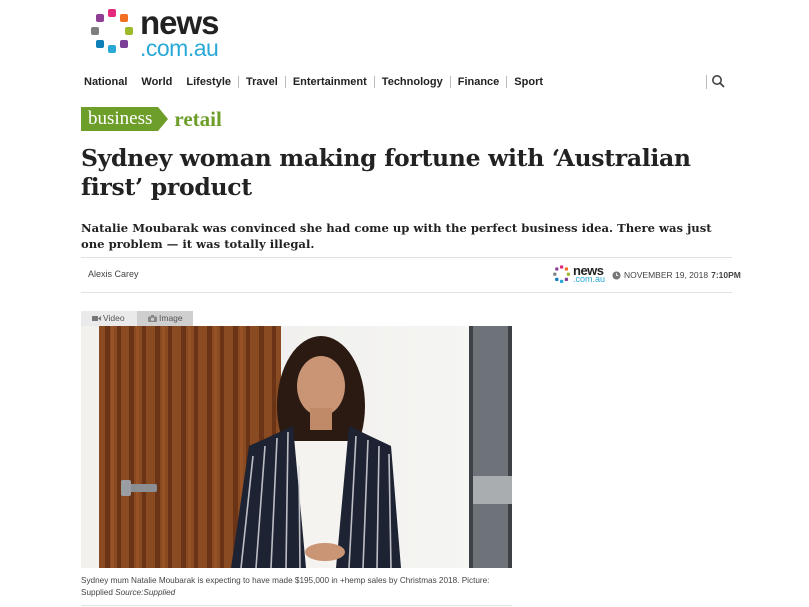  Describe the element at coordinates (112, 31) in the screenshot. I see `logo-dots-icon` at that location.